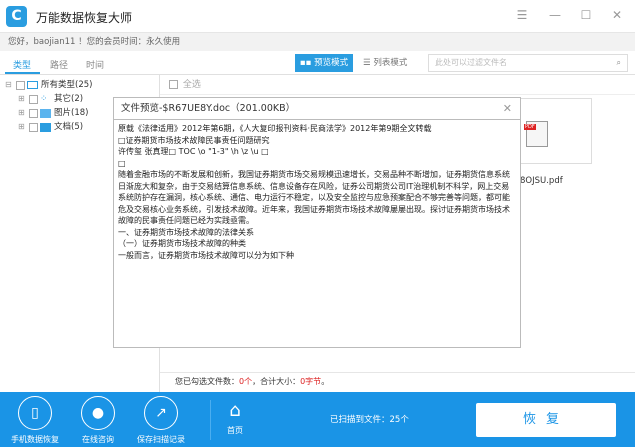  I want to click on title-bar: C 万能数据恢复大师 ☰ — ☐ ✕, so click(317, 16).